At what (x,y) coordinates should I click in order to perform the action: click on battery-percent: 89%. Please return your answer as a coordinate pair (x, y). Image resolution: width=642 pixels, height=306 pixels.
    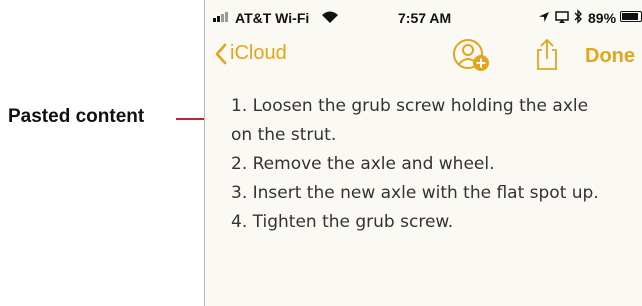
    Looking at the image, I should click on (602, 18).